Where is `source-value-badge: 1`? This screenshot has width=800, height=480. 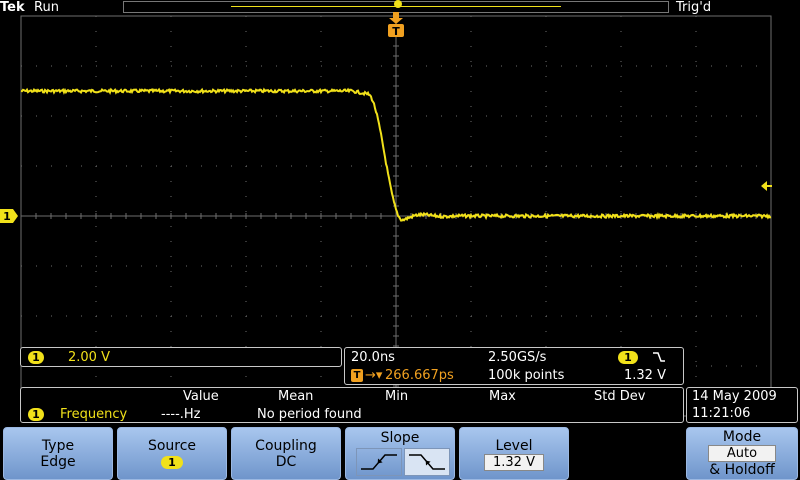 source-value-badge: 1 is located at coordinates (172, 462).